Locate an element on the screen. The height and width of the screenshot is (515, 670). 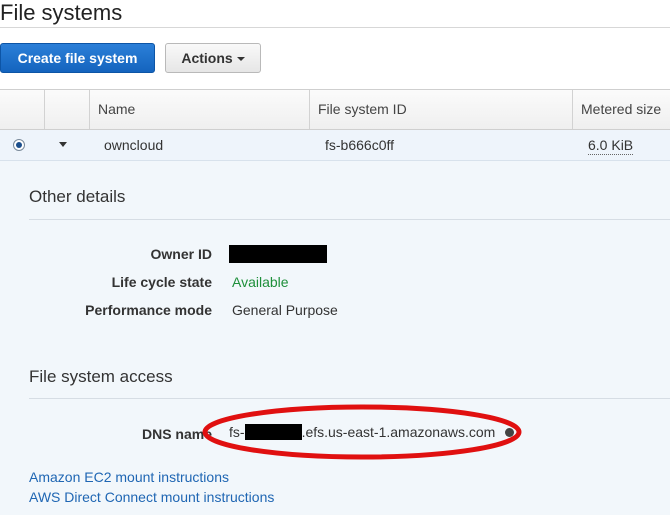
dns-name-value: fs- .efs.us-east-1.amazonaws.com is located at coordinates (362, 432).